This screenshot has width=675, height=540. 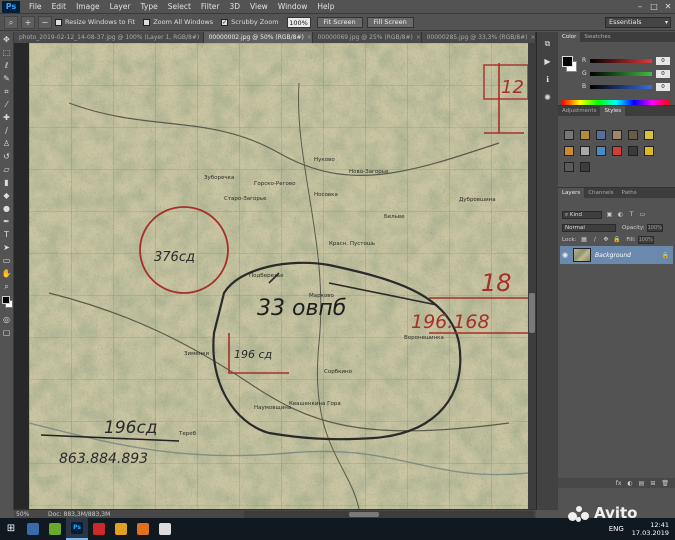 I want to click on vertical-scrollbar, so click(x=532, y=276).